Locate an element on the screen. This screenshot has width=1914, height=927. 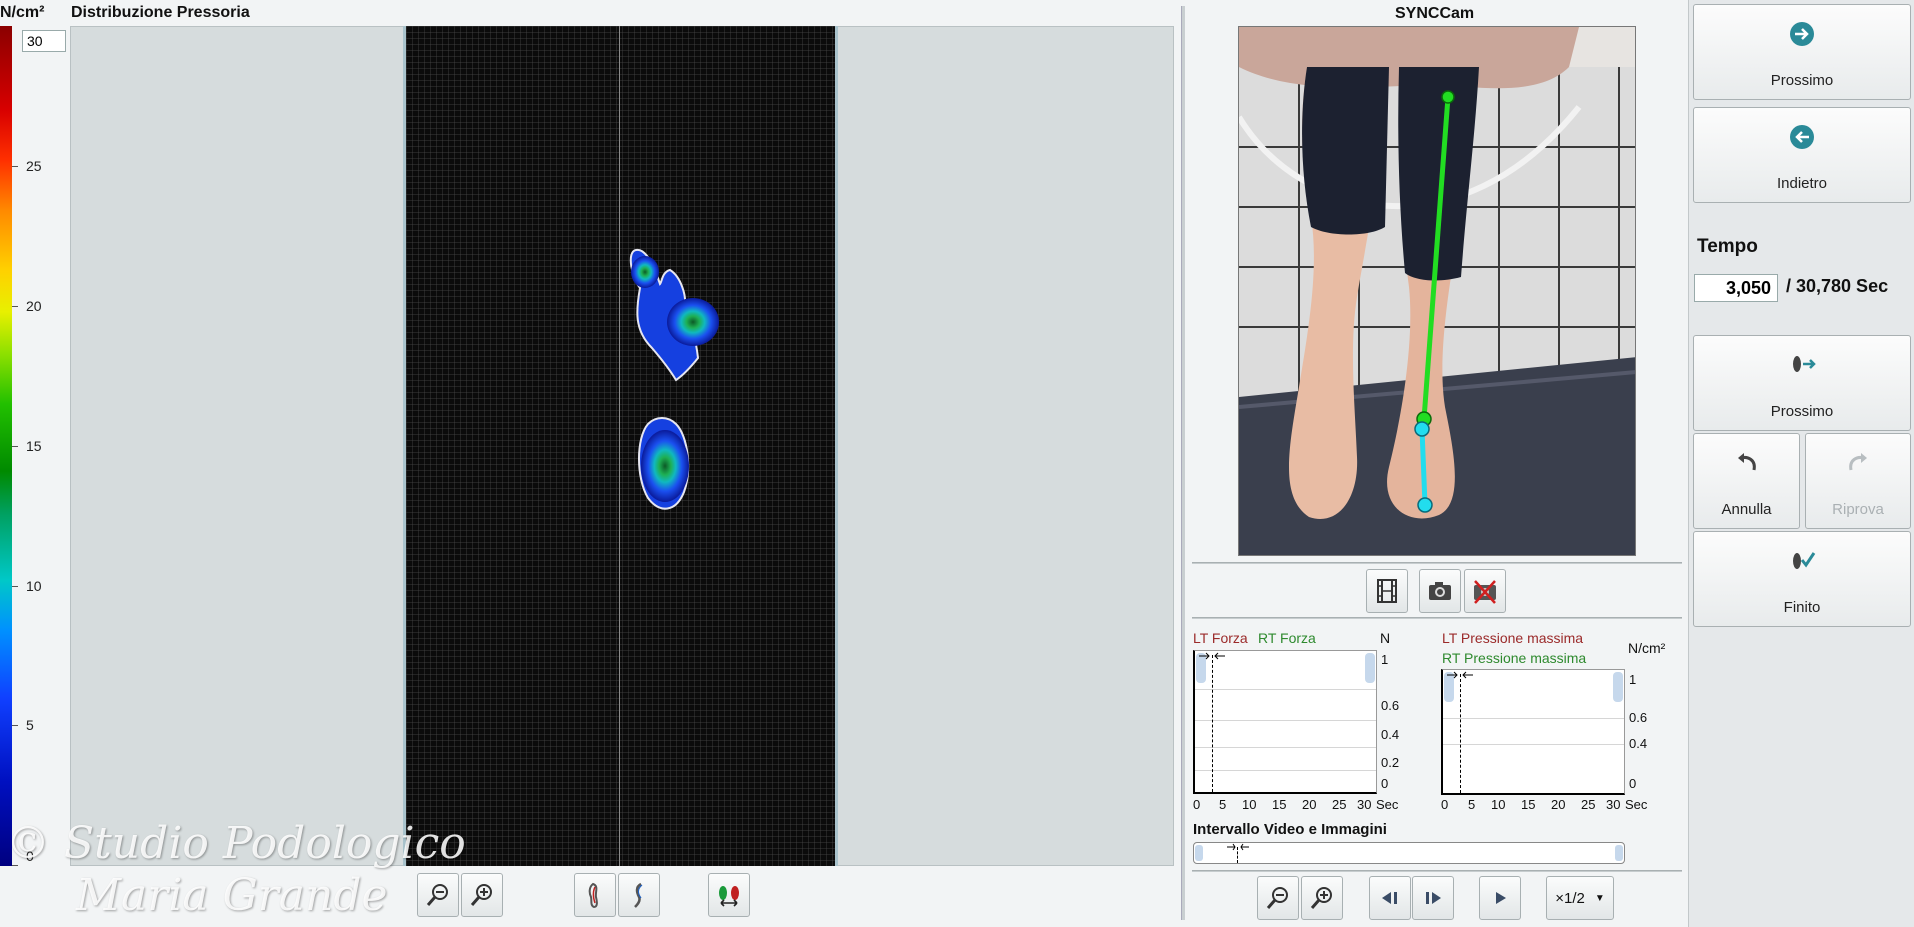
zoom-in-button is located at coordinates (482, 895).